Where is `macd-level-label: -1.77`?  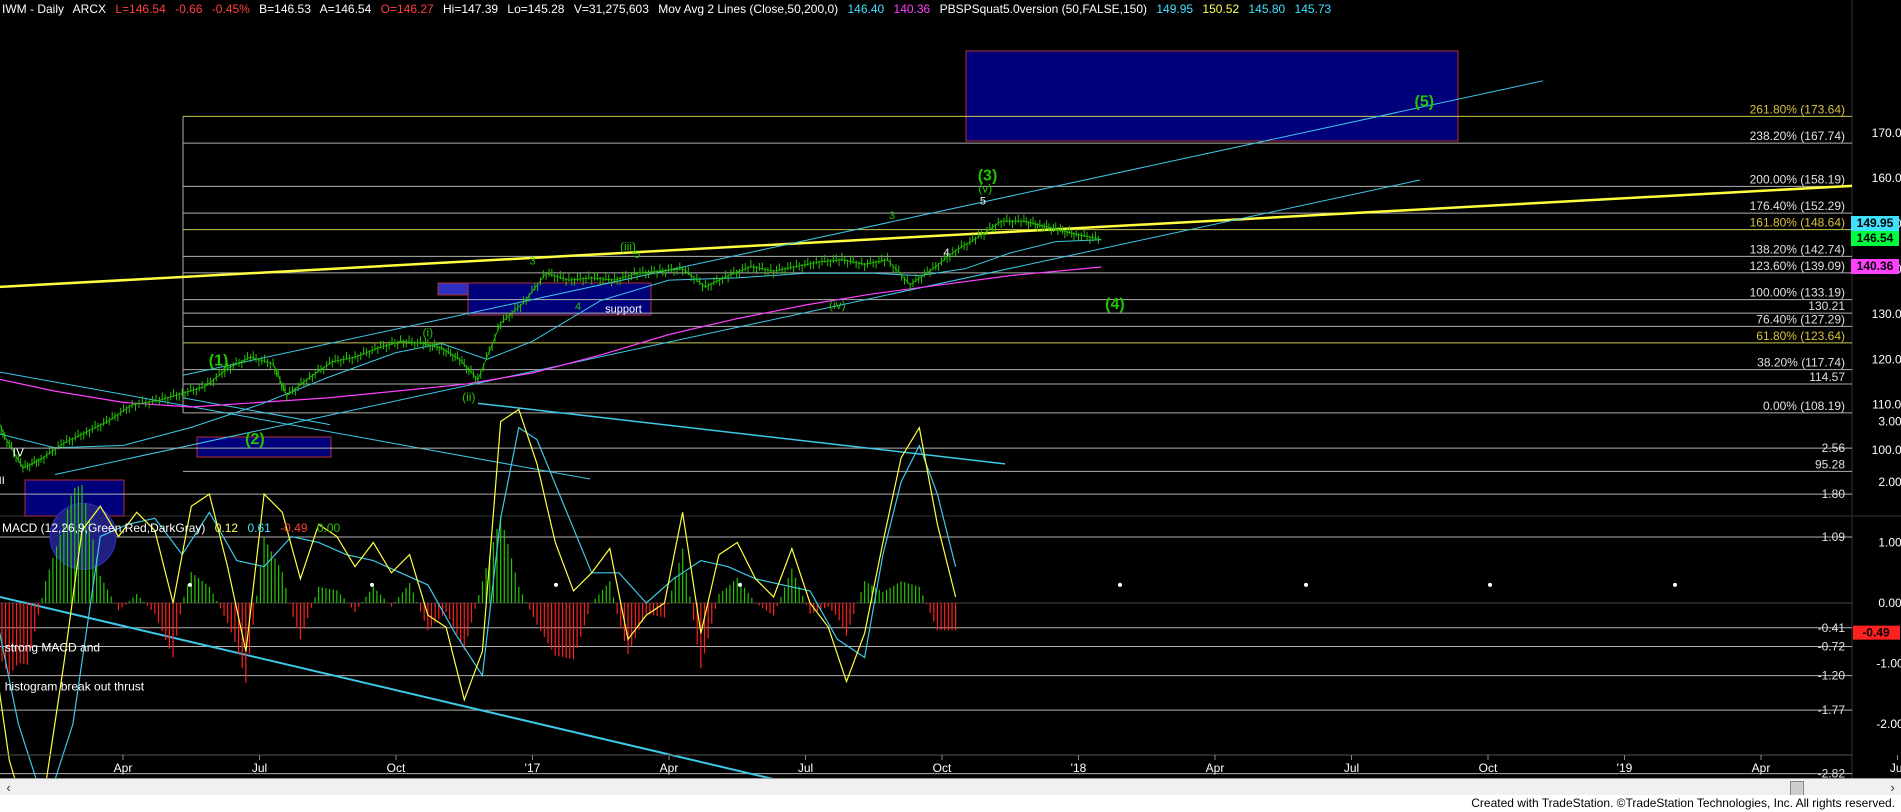 macd-level-label: -1.77 is located at coordinates (1832, 710).